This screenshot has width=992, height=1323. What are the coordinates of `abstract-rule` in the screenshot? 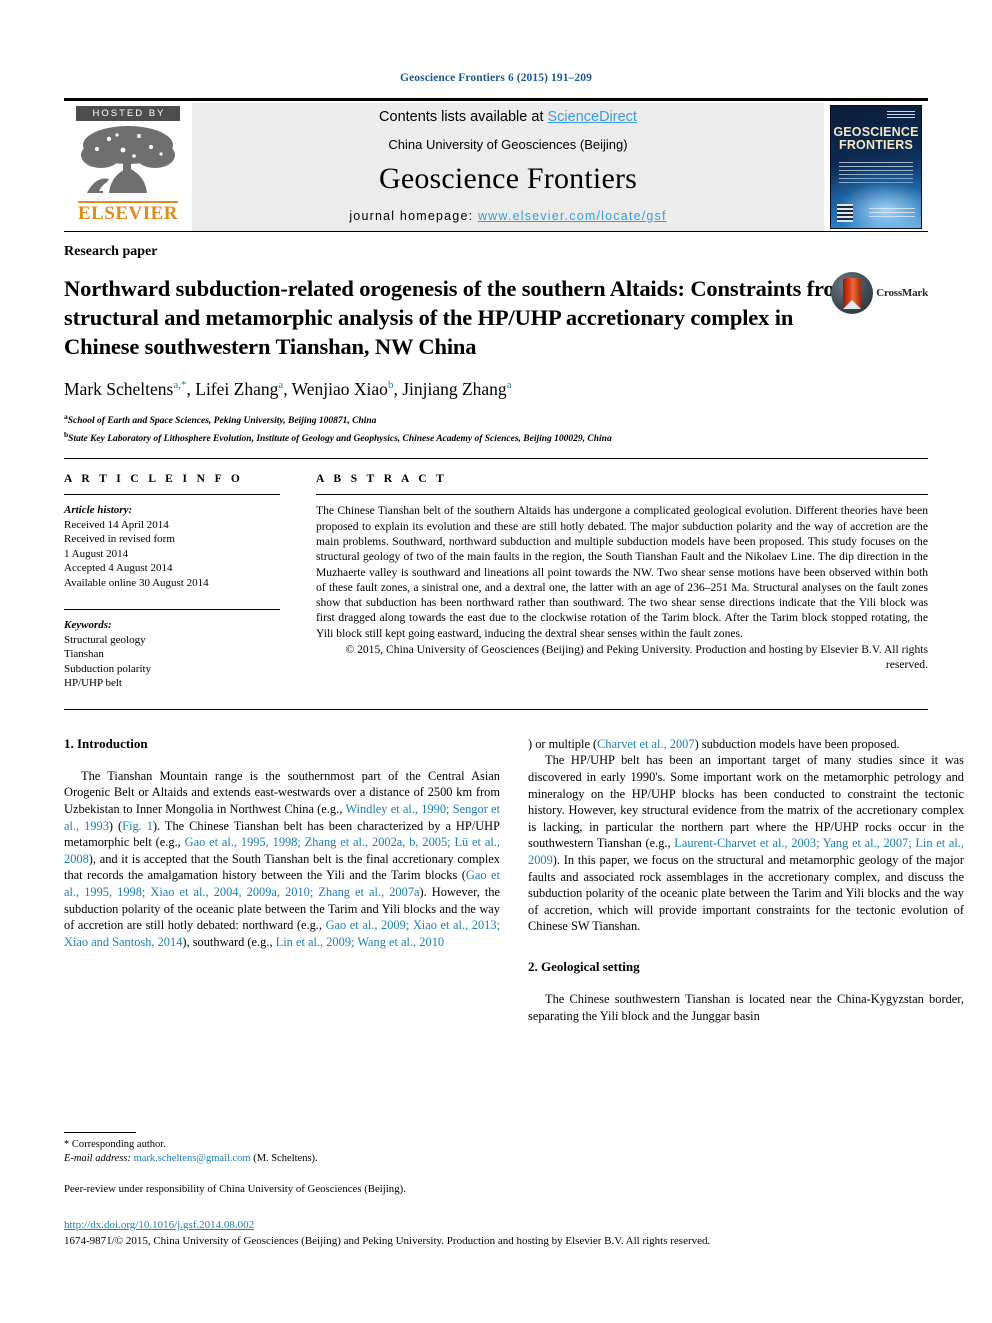 It's located at (622, 495).